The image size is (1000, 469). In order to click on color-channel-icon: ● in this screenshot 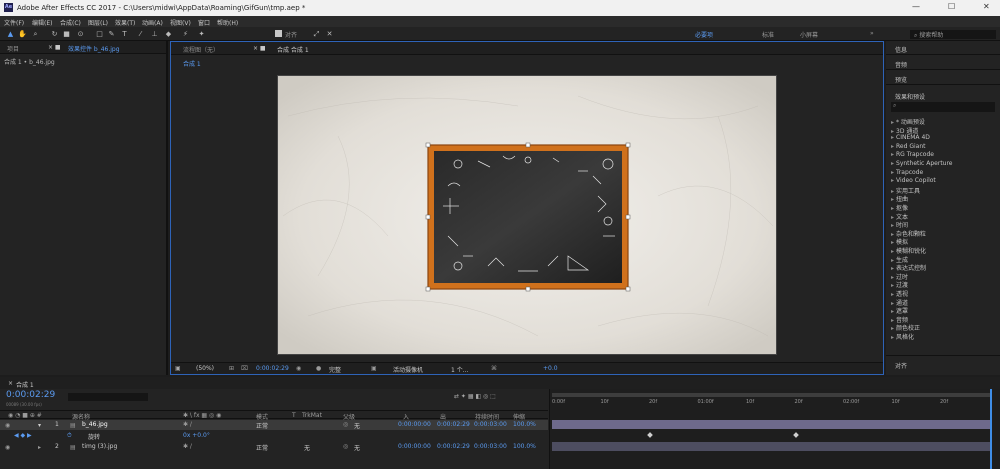, I will do `click(318, 368)`.